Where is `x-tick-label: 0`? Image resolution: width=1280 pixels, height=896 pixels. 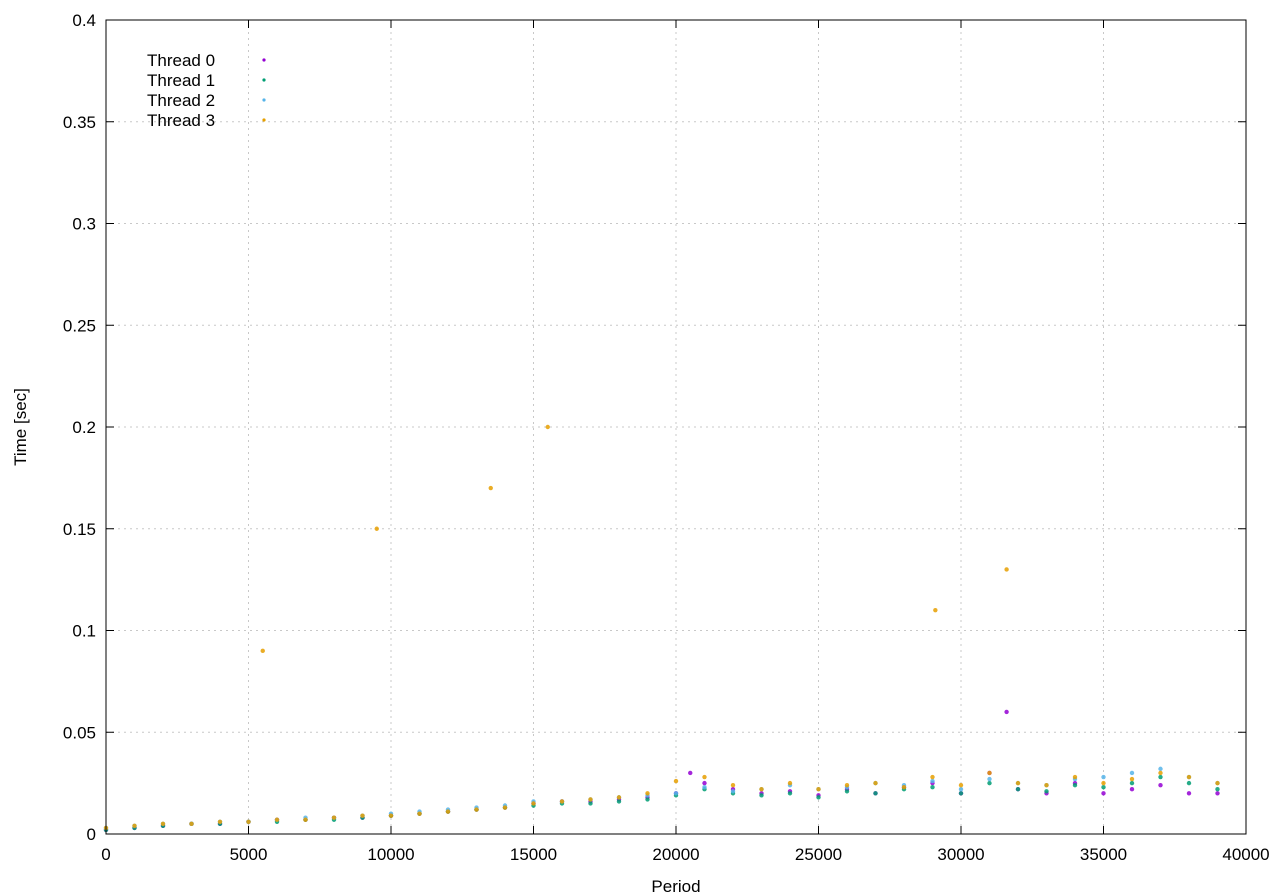
x-tick-label: 0 is located at coordinates (105, 854).